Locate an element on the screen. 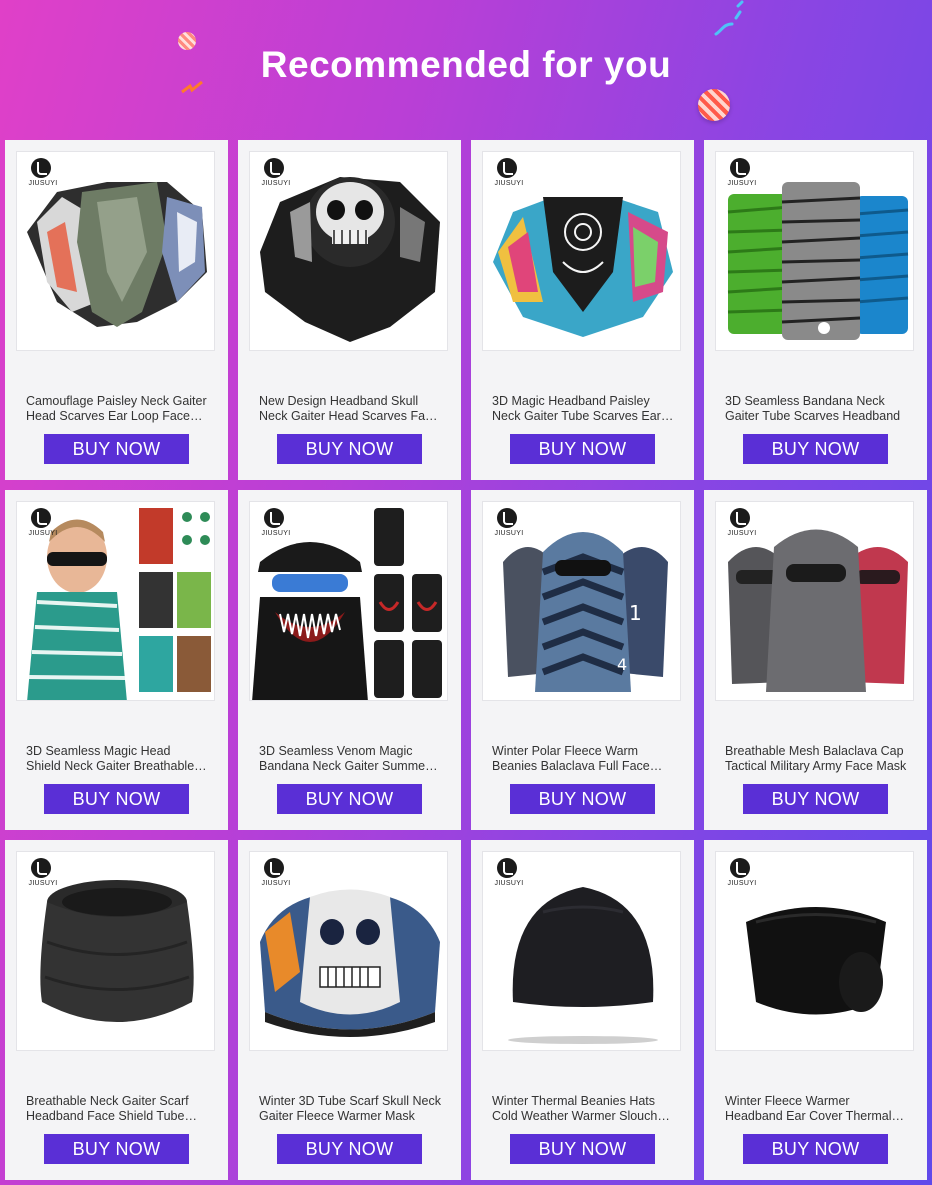 This screenshot has height=1185, width=932. decorative-ball-icon is located at coordinates (714, 105).